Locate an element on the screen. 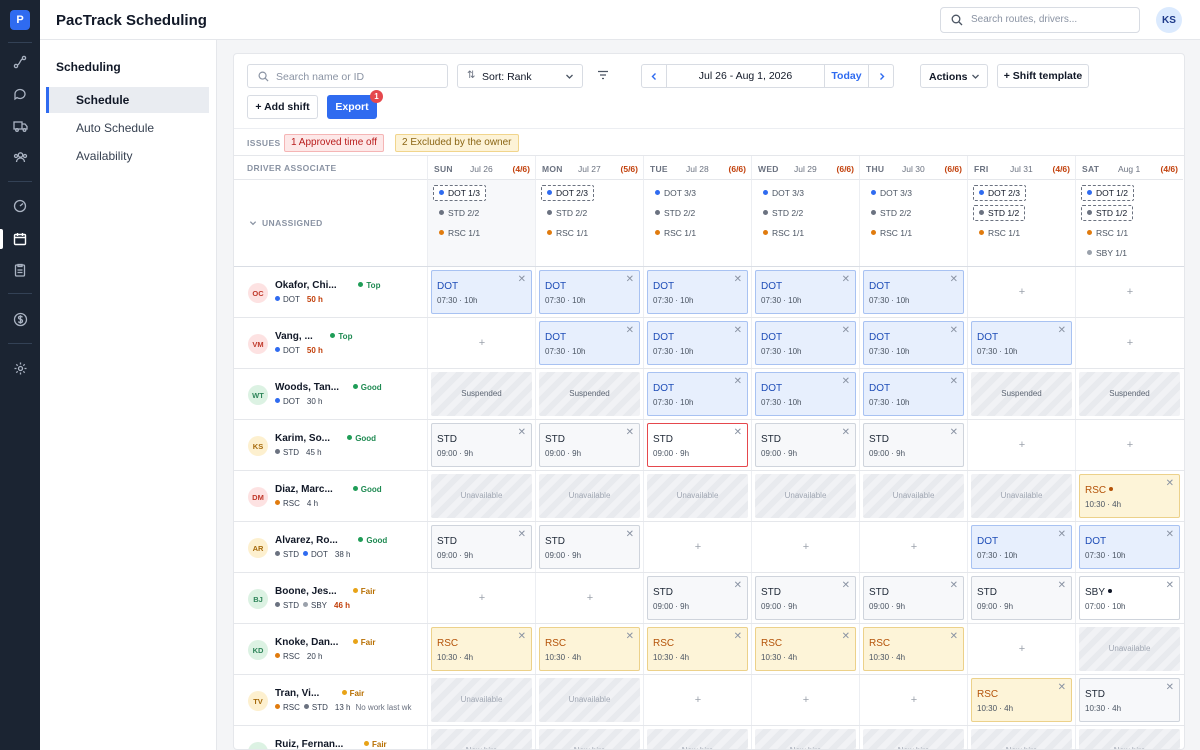 The image size is (1200, 750). shift-card-sby: SBY 07:00 · 10h ✕ is located at coordinates (1129, 598).